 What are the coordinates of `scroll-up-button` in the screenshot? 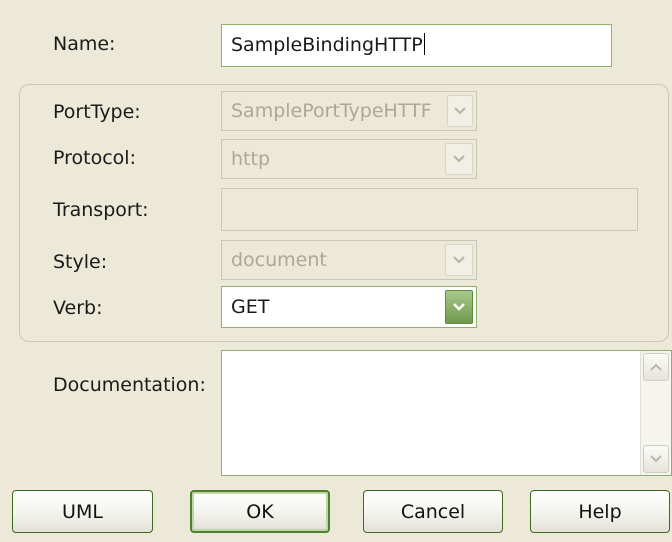 It's located at (656, 367).